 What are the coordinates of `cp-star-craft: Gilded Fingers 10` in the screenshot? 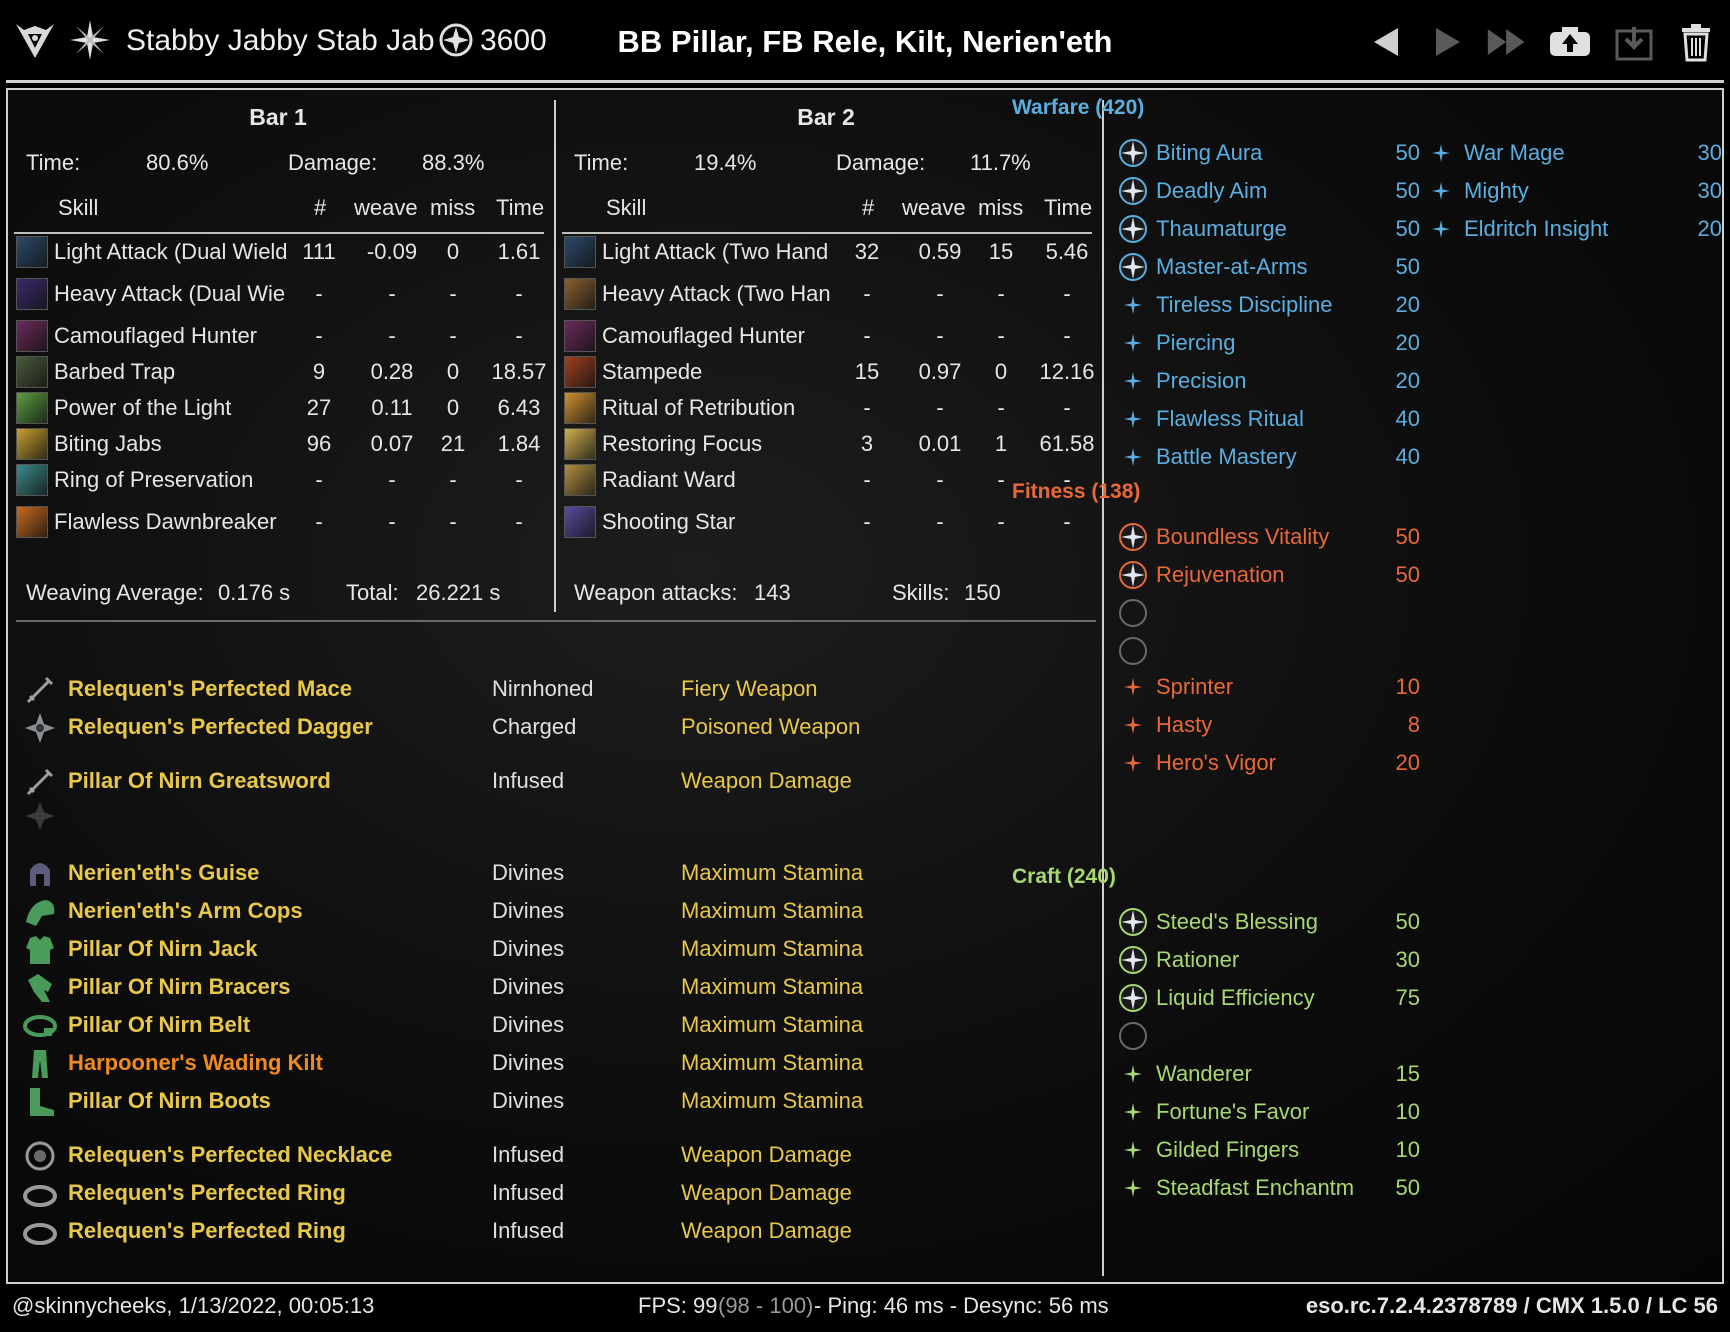 It's located at (1269, 1150).